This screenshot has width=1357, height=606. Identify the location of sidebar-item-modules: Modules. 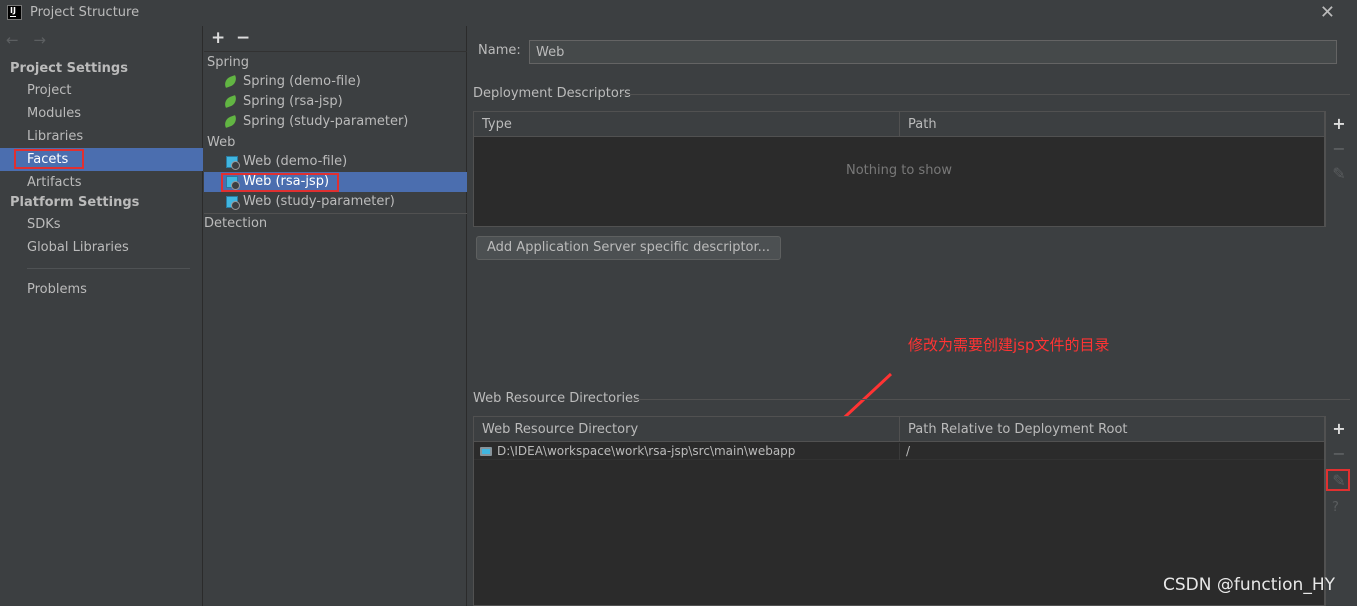
(101, 113).